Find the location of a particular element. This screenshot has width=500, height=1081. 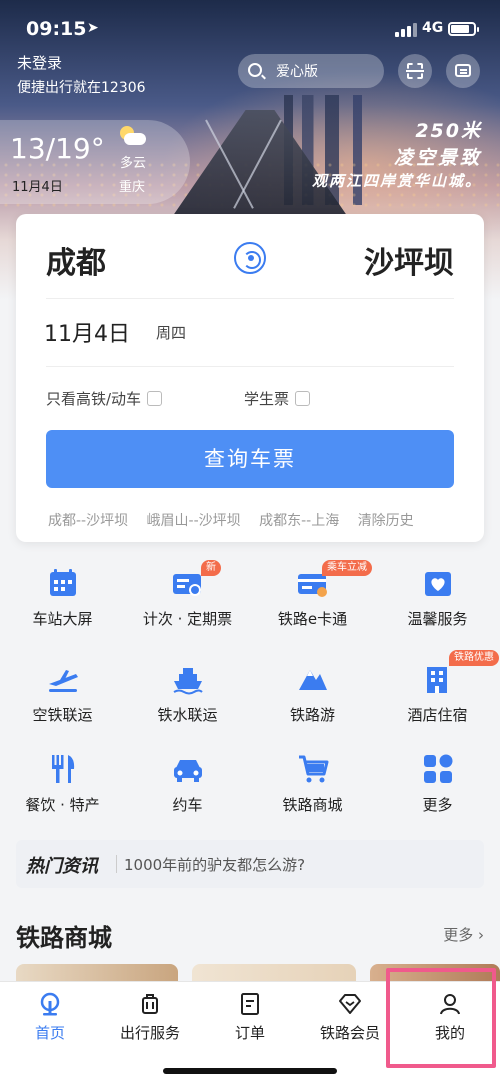

search-placeholder: 爱心版 is located at coordinates (297, 72).